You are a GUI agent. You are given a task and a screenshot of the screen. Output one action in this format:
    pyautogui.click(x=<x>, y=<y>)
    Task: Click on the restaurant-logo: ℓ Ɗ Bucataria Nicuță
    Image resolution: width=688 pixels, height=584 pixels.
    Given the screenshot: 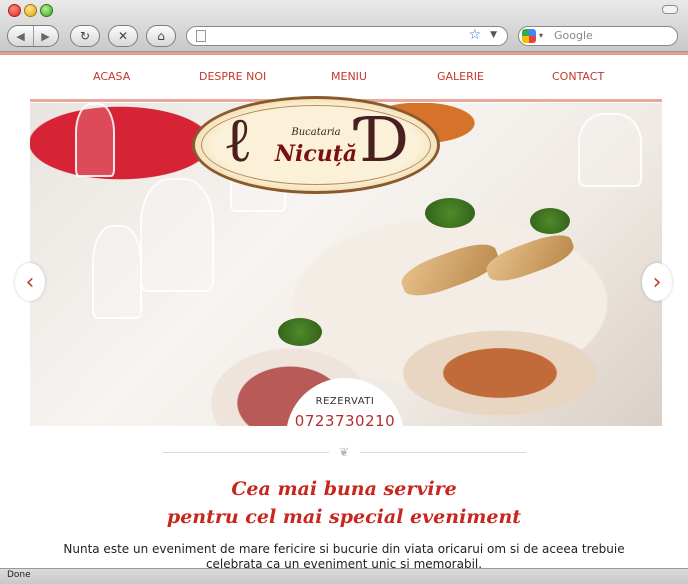 What is the action you would take?
    pyautogui.click(x=316, y=145)
    